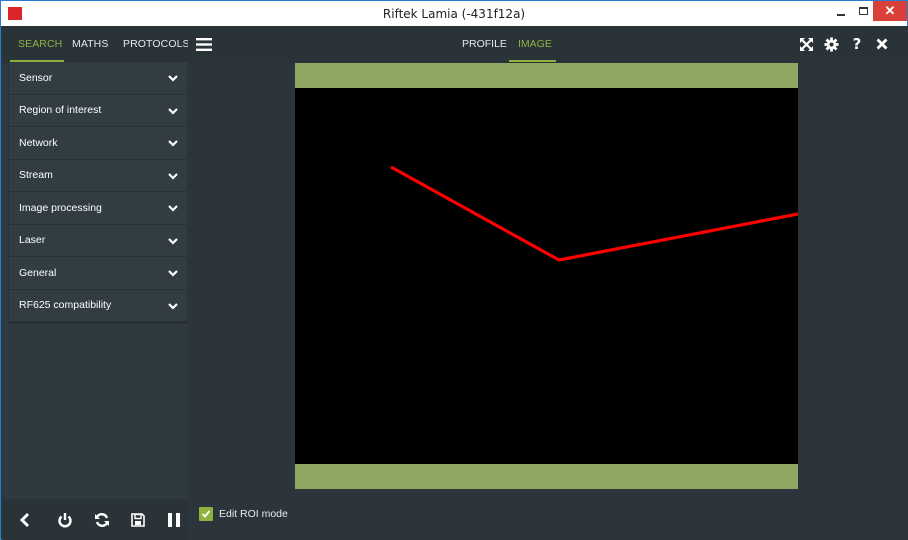 The width and height of the screenshot is (908, 540). What do you see at coordinates (841, 11) in the screenshot?
I see `minimize-button` at bounding box center [841, 11].